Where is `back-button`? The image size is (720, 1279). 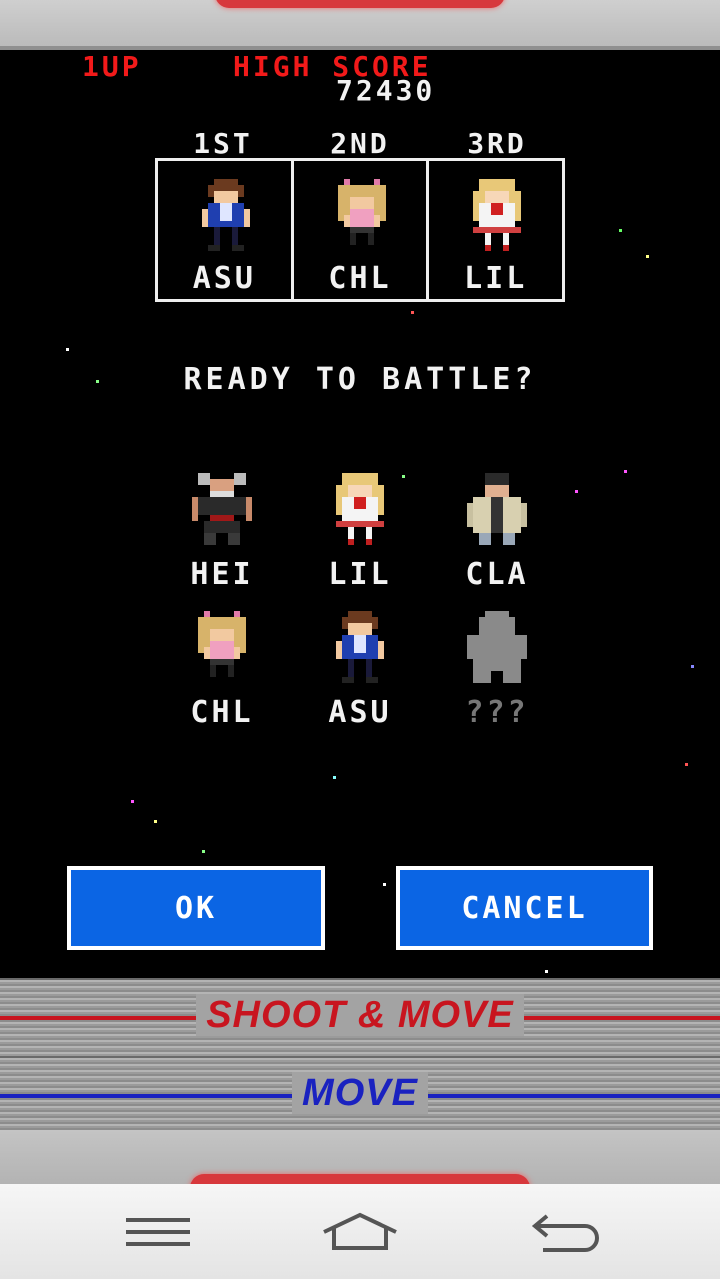 back-button is located at coordinates (563, 1232).